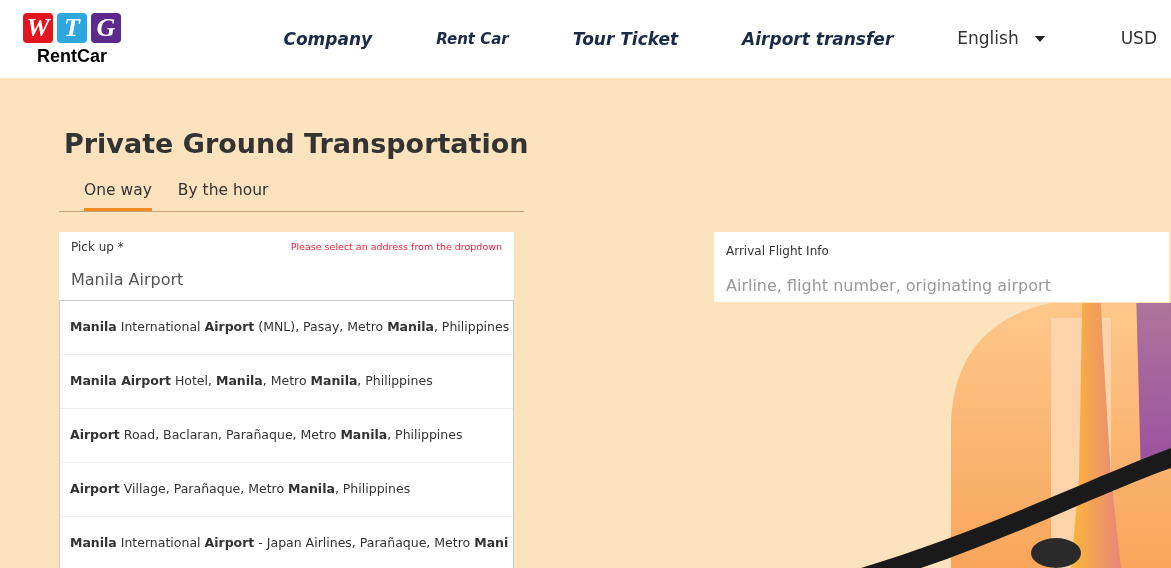 This screenshot has height=568, width=1171. I want to click on language-dropdown: English, so click(1001, 39).